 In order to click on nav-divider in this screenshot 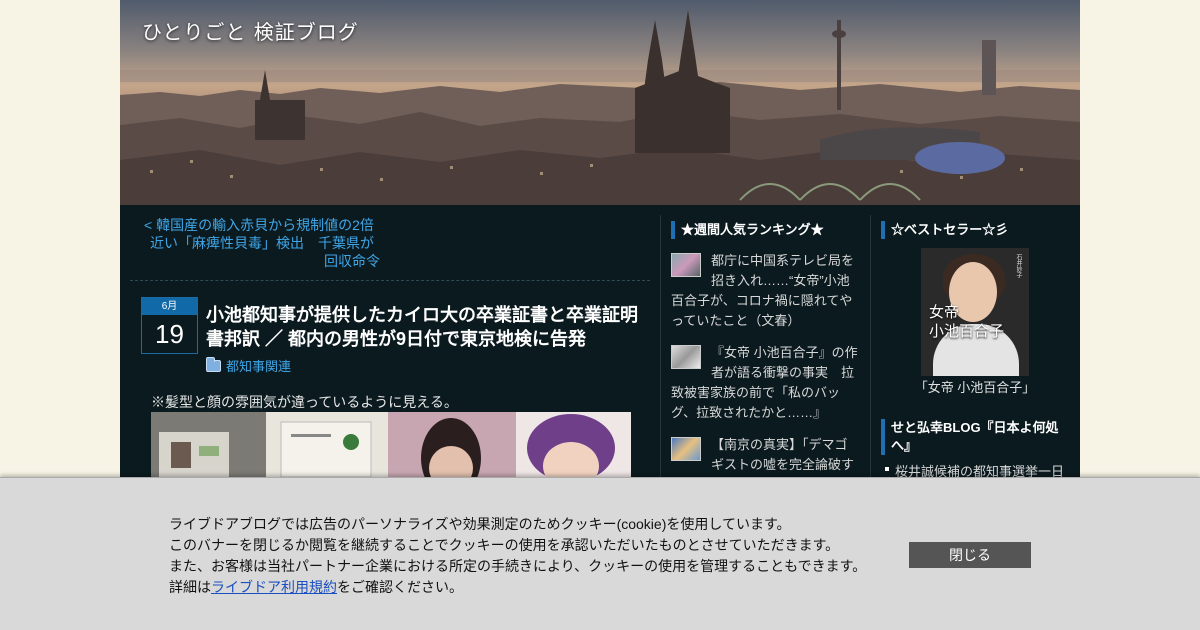, I will do `click(390, 280)`.